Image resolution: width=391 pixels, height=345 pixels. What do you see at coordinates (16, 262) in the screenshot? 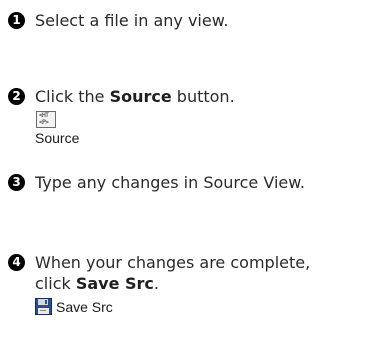
I see `step-number-4: 4` at bounding box center [16, 262].